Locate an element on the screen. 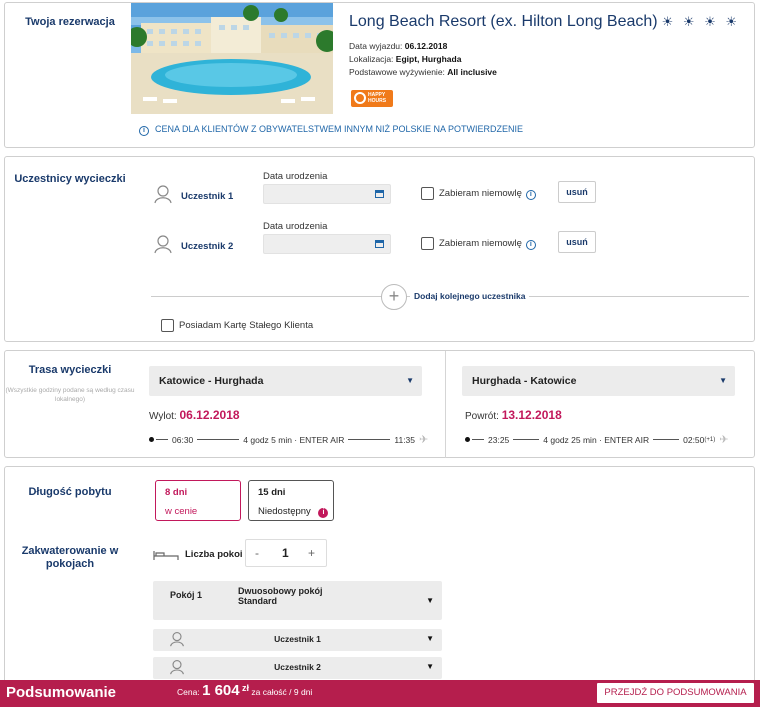 The image size is (760, 707). room-participant-select: Uczestnik 2 ▼ is located at coordinates (297, 668).